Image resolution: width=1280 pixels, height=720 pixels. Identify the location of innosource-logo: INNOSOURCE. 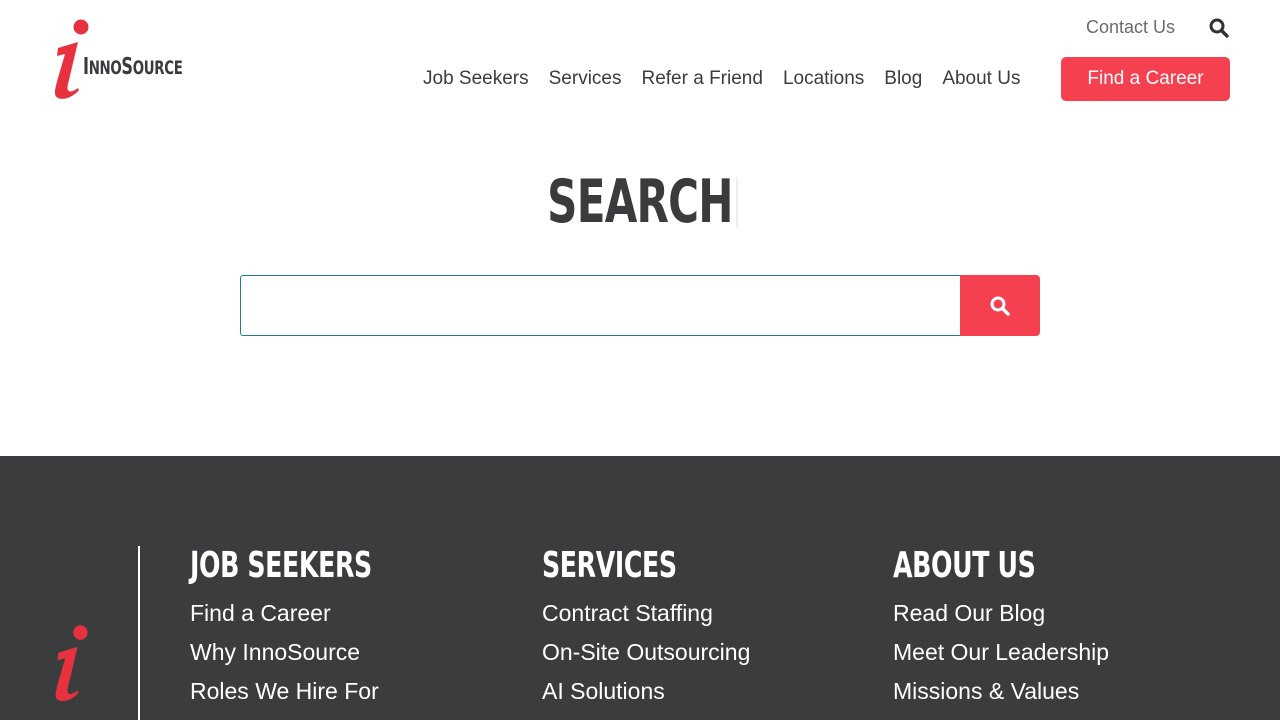
(118, 60).